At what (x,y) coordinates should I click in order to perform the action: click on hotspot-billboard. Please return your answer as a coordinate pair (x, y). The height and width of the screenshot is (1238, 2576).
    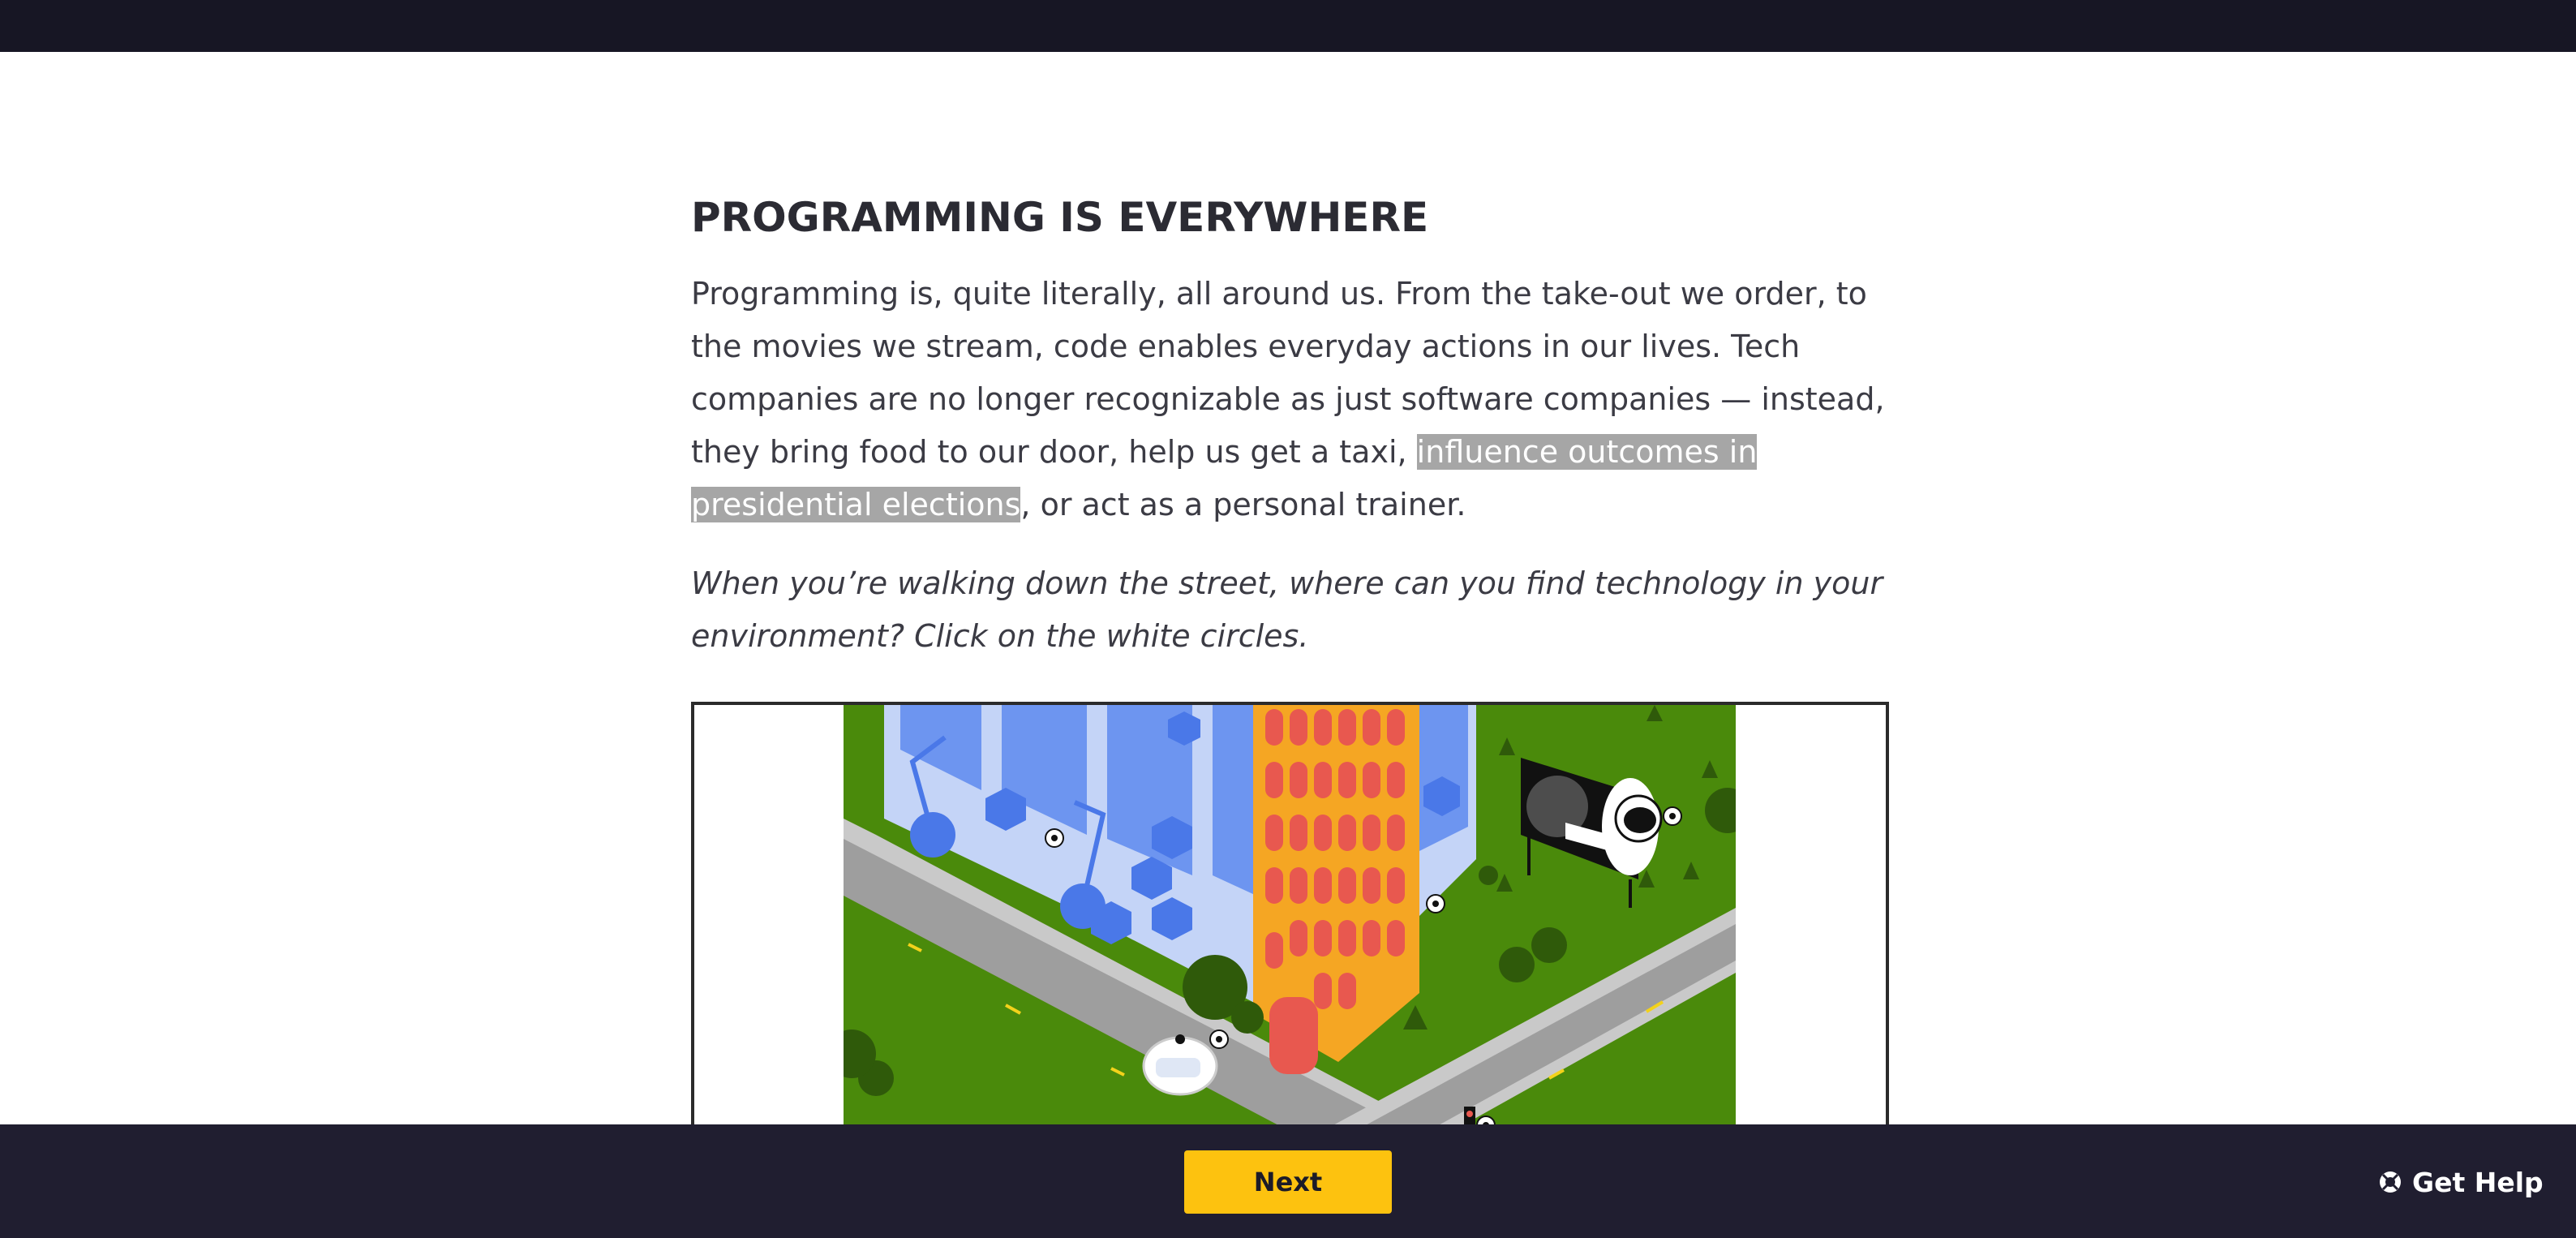
    Looking at the image, I should click on (1672, 816).